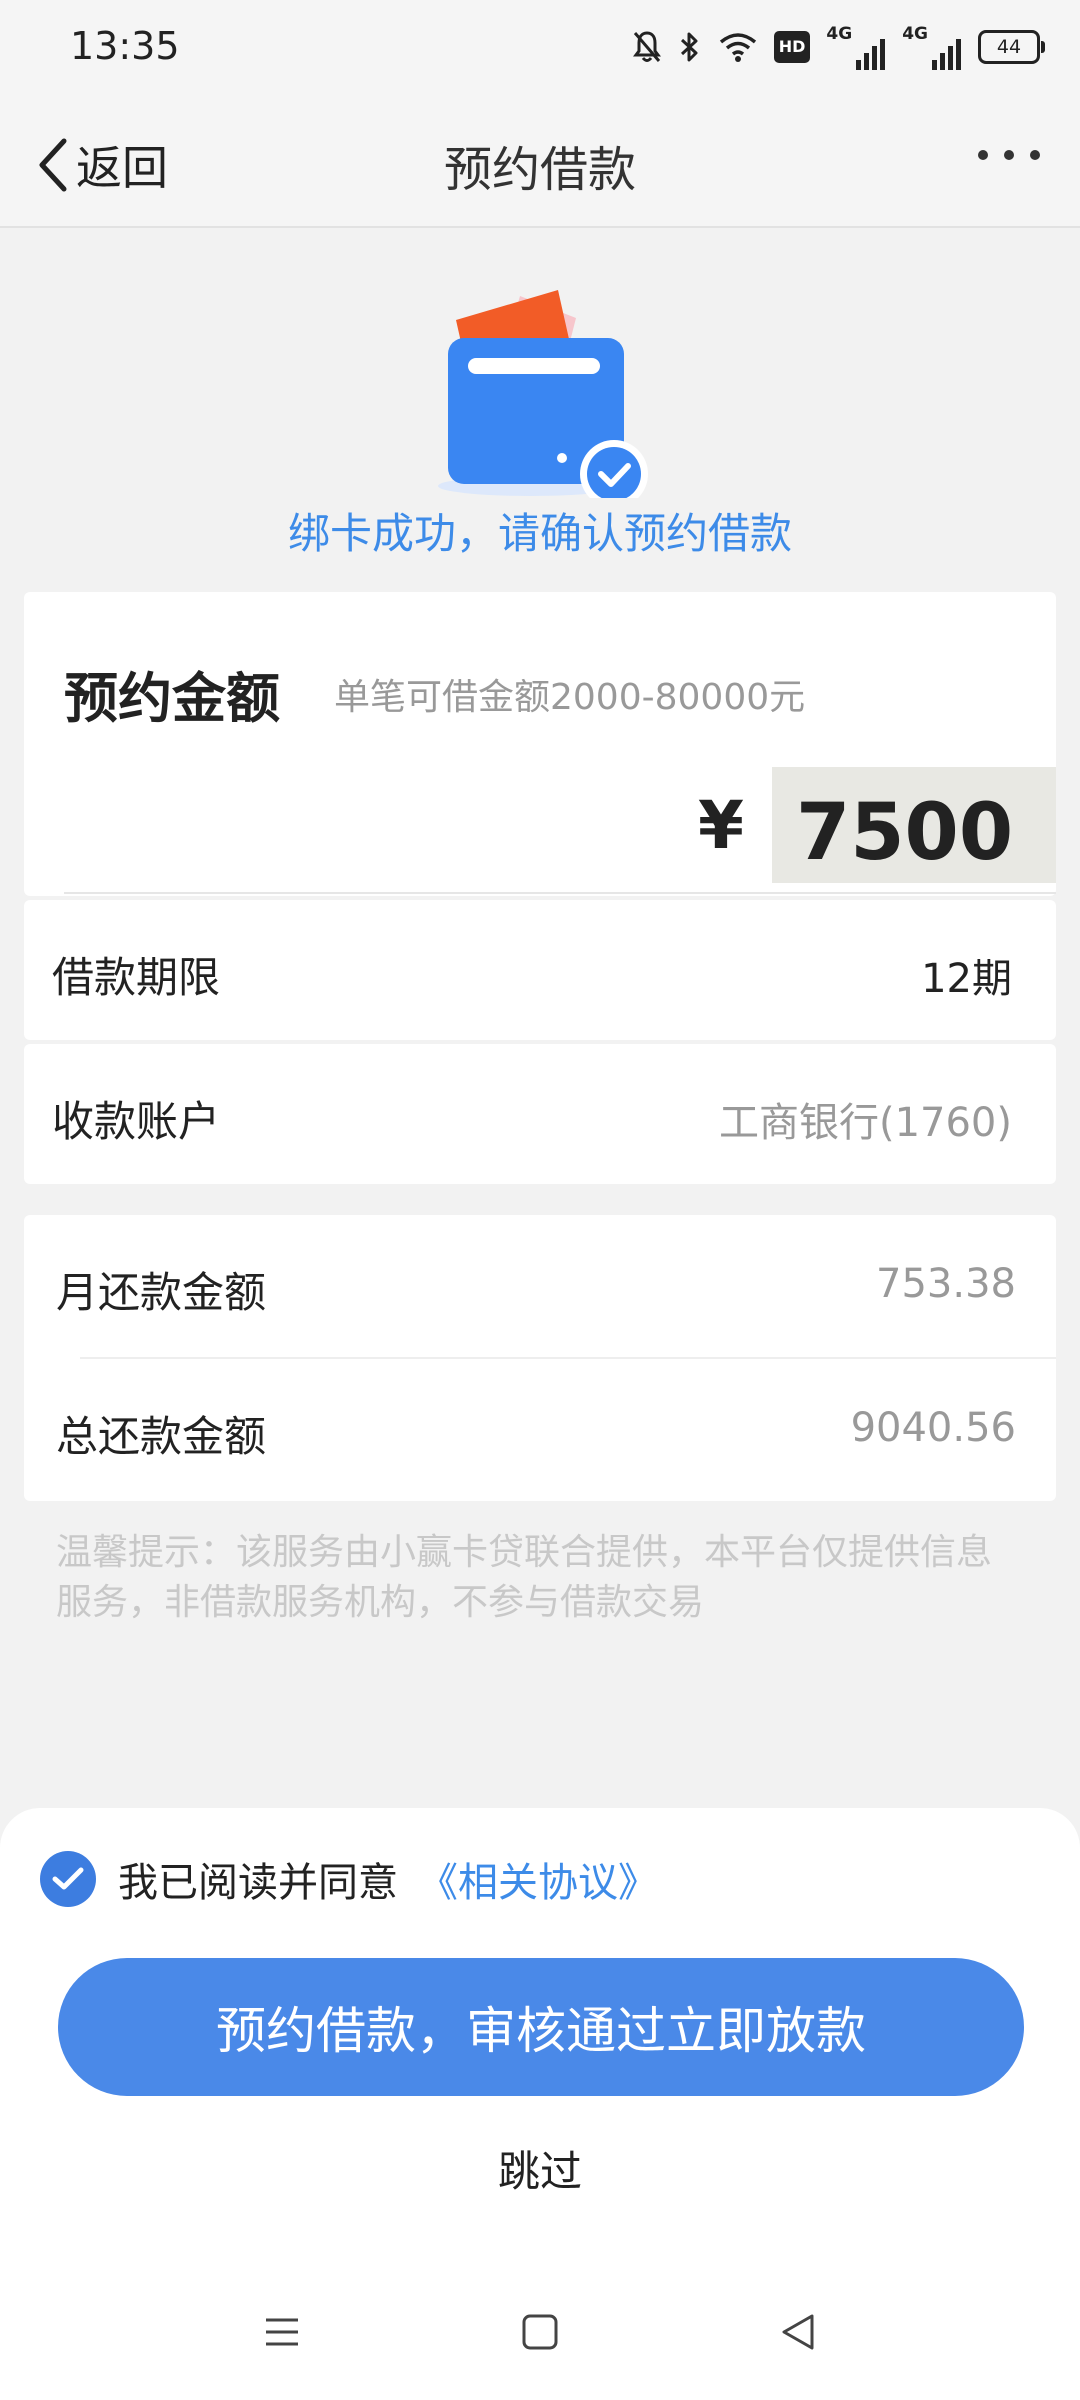 The height and width of the screenshot is (2400, 1080). What do you see at coordinates (560, 893) in the screenshot?
I see `amount-divider` at bounding box center [560, 893].